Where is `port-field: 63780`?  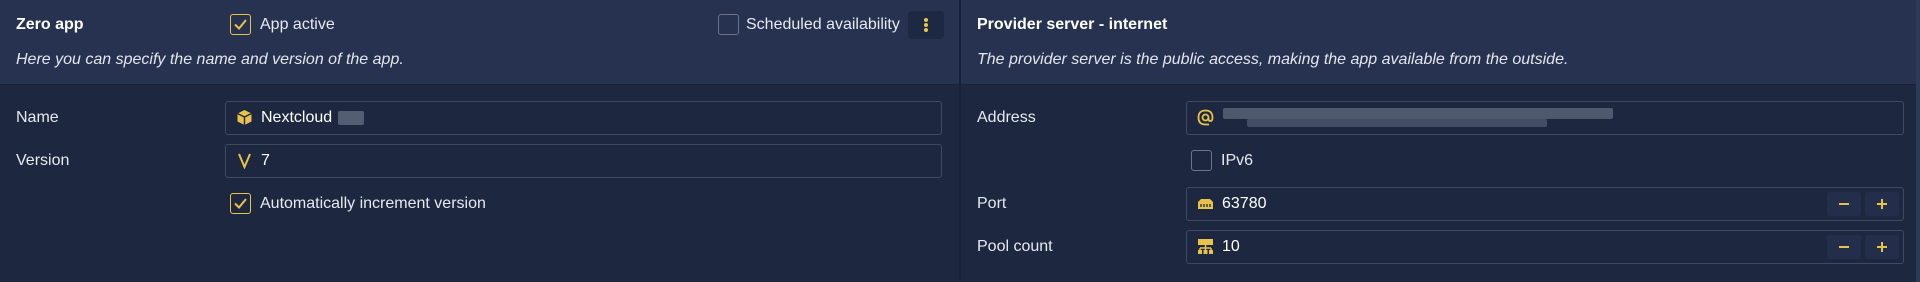
port-field: 63780 is located at coordinates (1545, 204).